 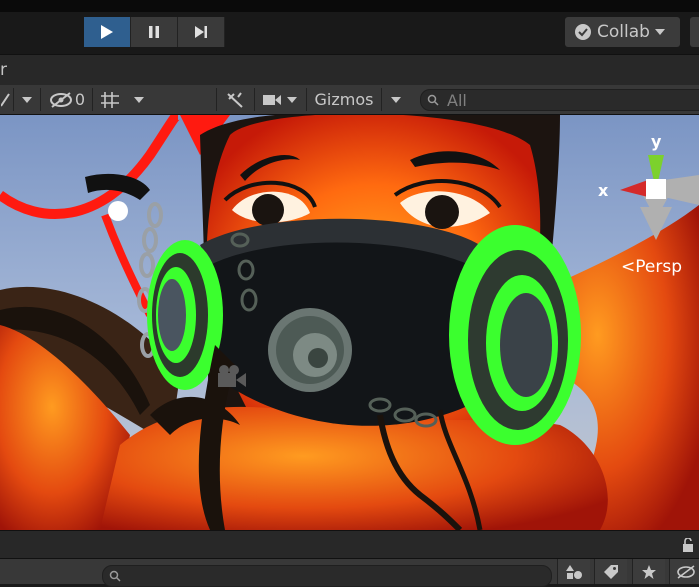 I want to click on project-toolbar, so click(x=349, y=572).